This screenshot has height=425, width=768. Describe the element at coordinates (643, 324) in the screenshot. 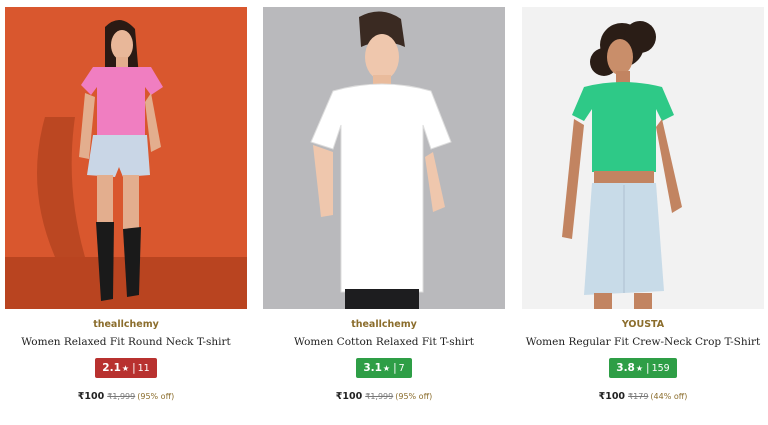

I see `product-brand: YOUSTA` at that location.